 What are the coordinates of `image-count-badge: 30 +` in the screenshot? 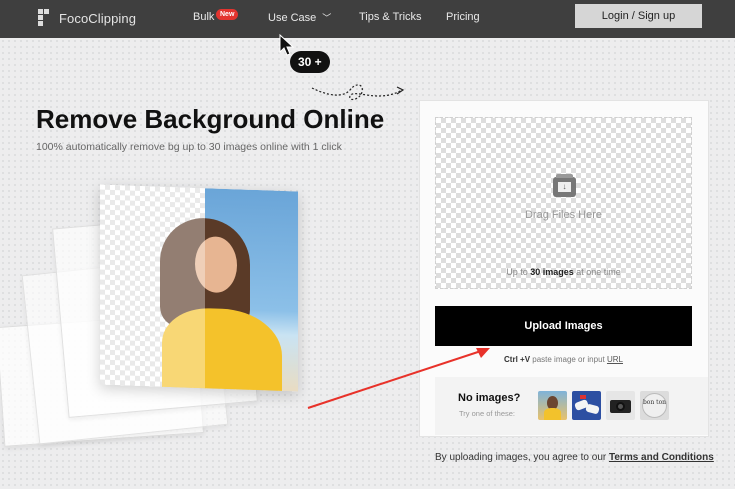 It's located at (310, 62).